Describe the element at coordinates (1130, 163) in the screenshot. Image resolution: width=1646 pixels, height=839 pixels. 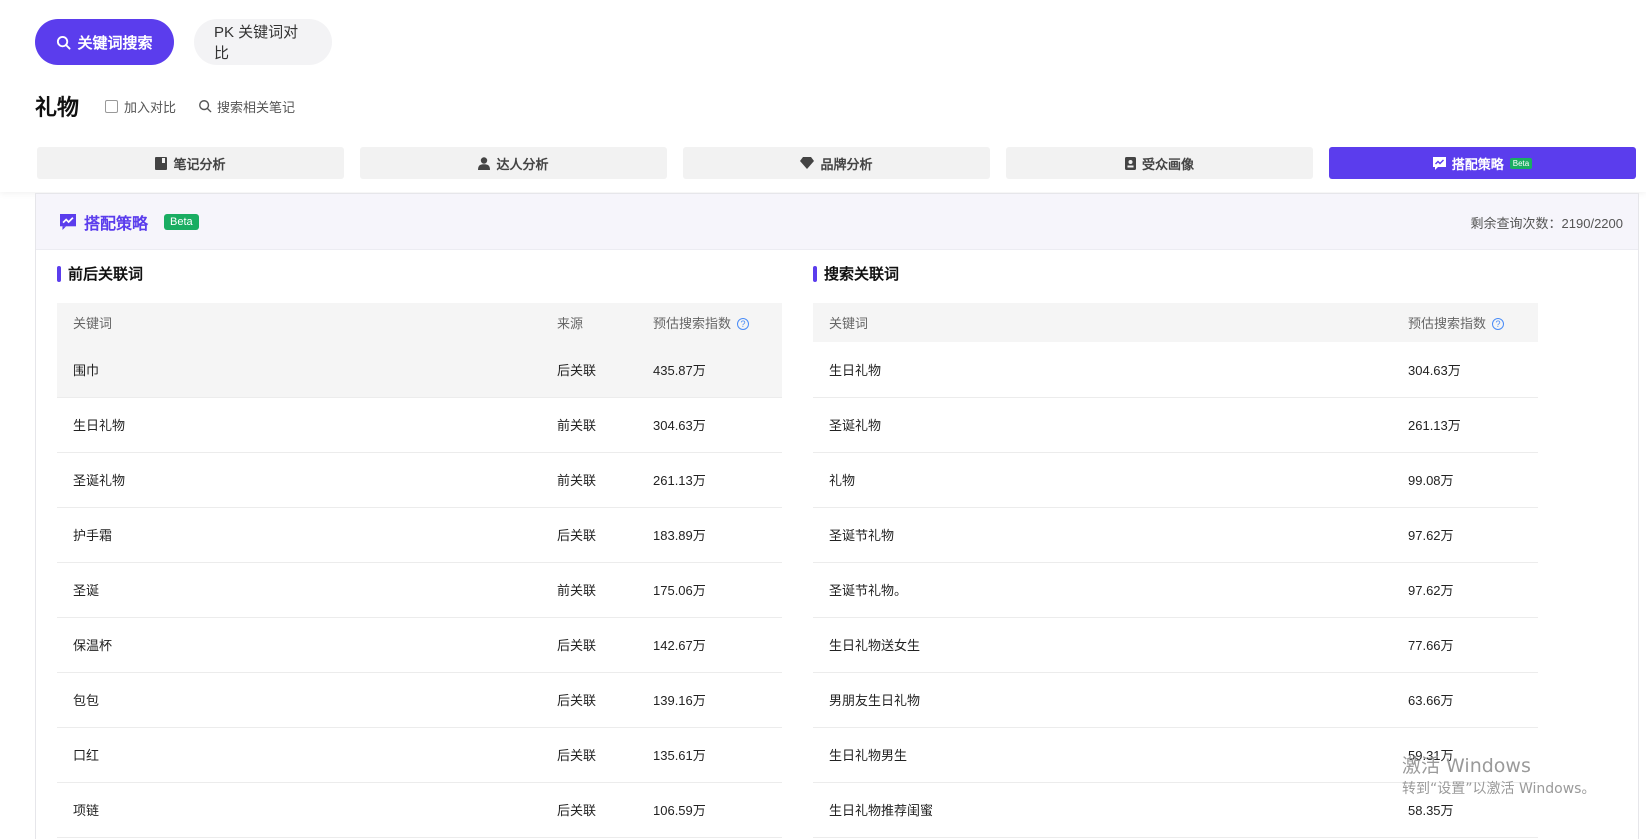
I see `profile-icon` at that location.